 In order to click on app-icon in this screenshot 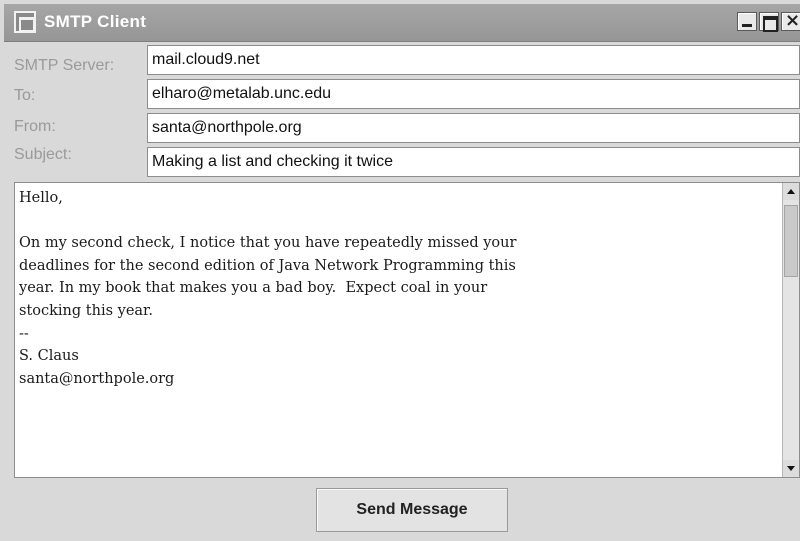, I will do `click(25, 22)`.